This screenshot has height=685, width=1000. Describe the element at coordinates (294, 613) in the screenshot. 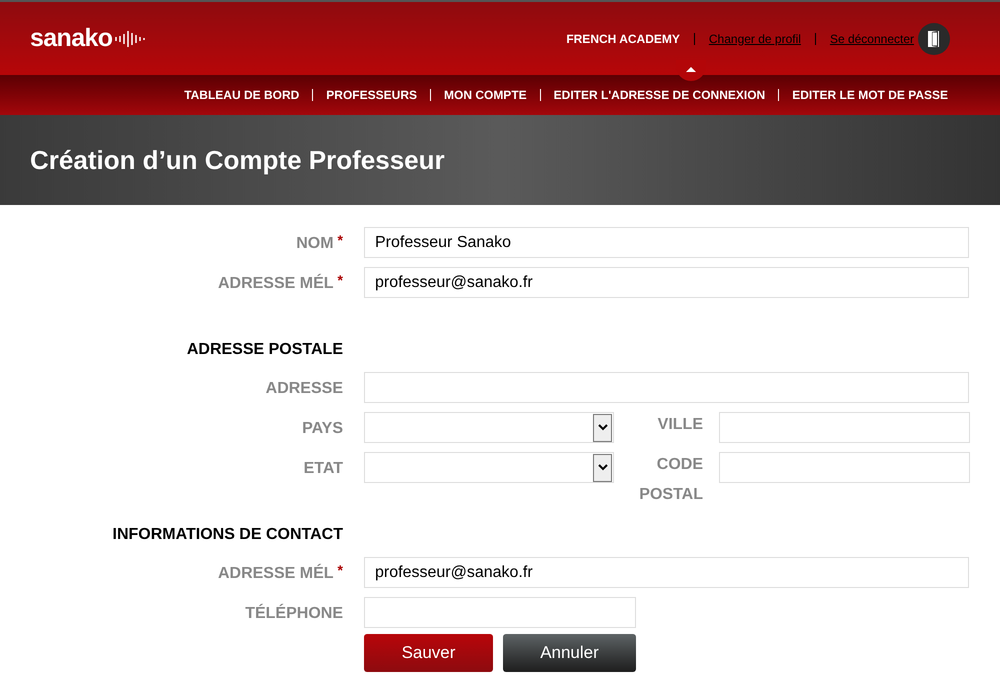

I see `field-label: TÉLÉPHONE` at that location.